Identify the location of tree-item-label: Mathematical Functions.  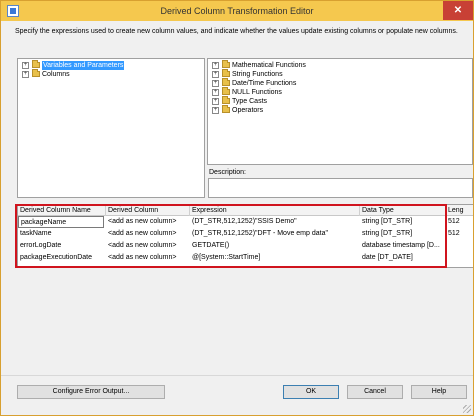
(269, 65).